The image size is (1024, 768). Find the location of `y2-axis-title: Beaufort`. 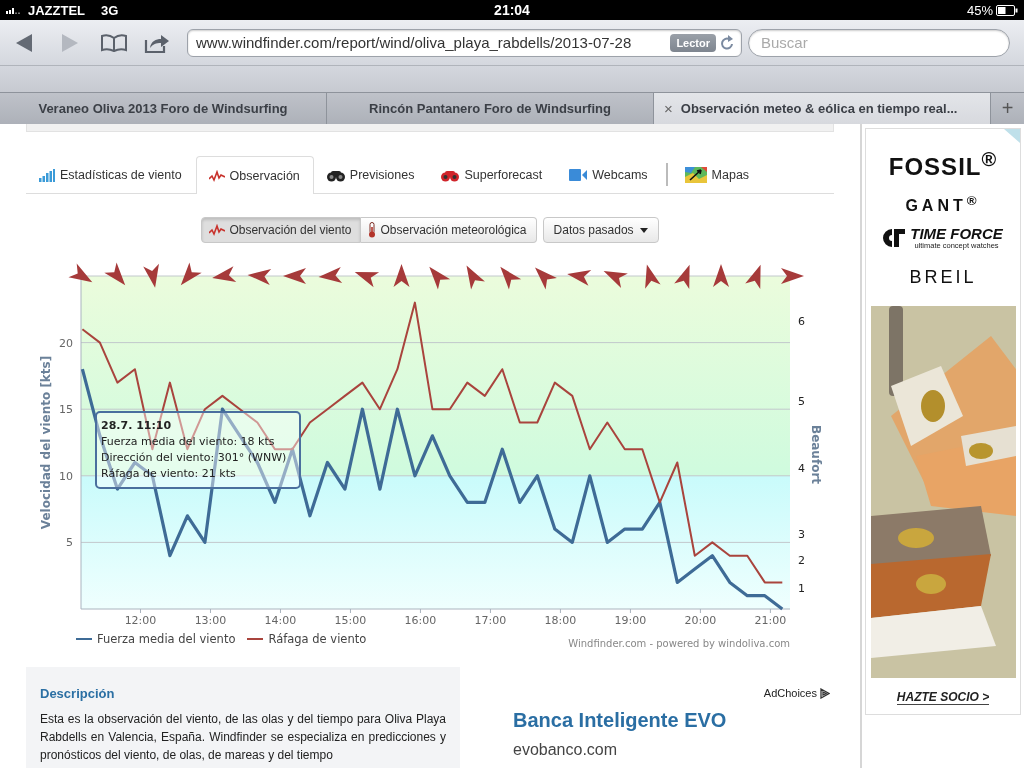

y2-axis-title: Beaufort is located at coordinates (816, 454).